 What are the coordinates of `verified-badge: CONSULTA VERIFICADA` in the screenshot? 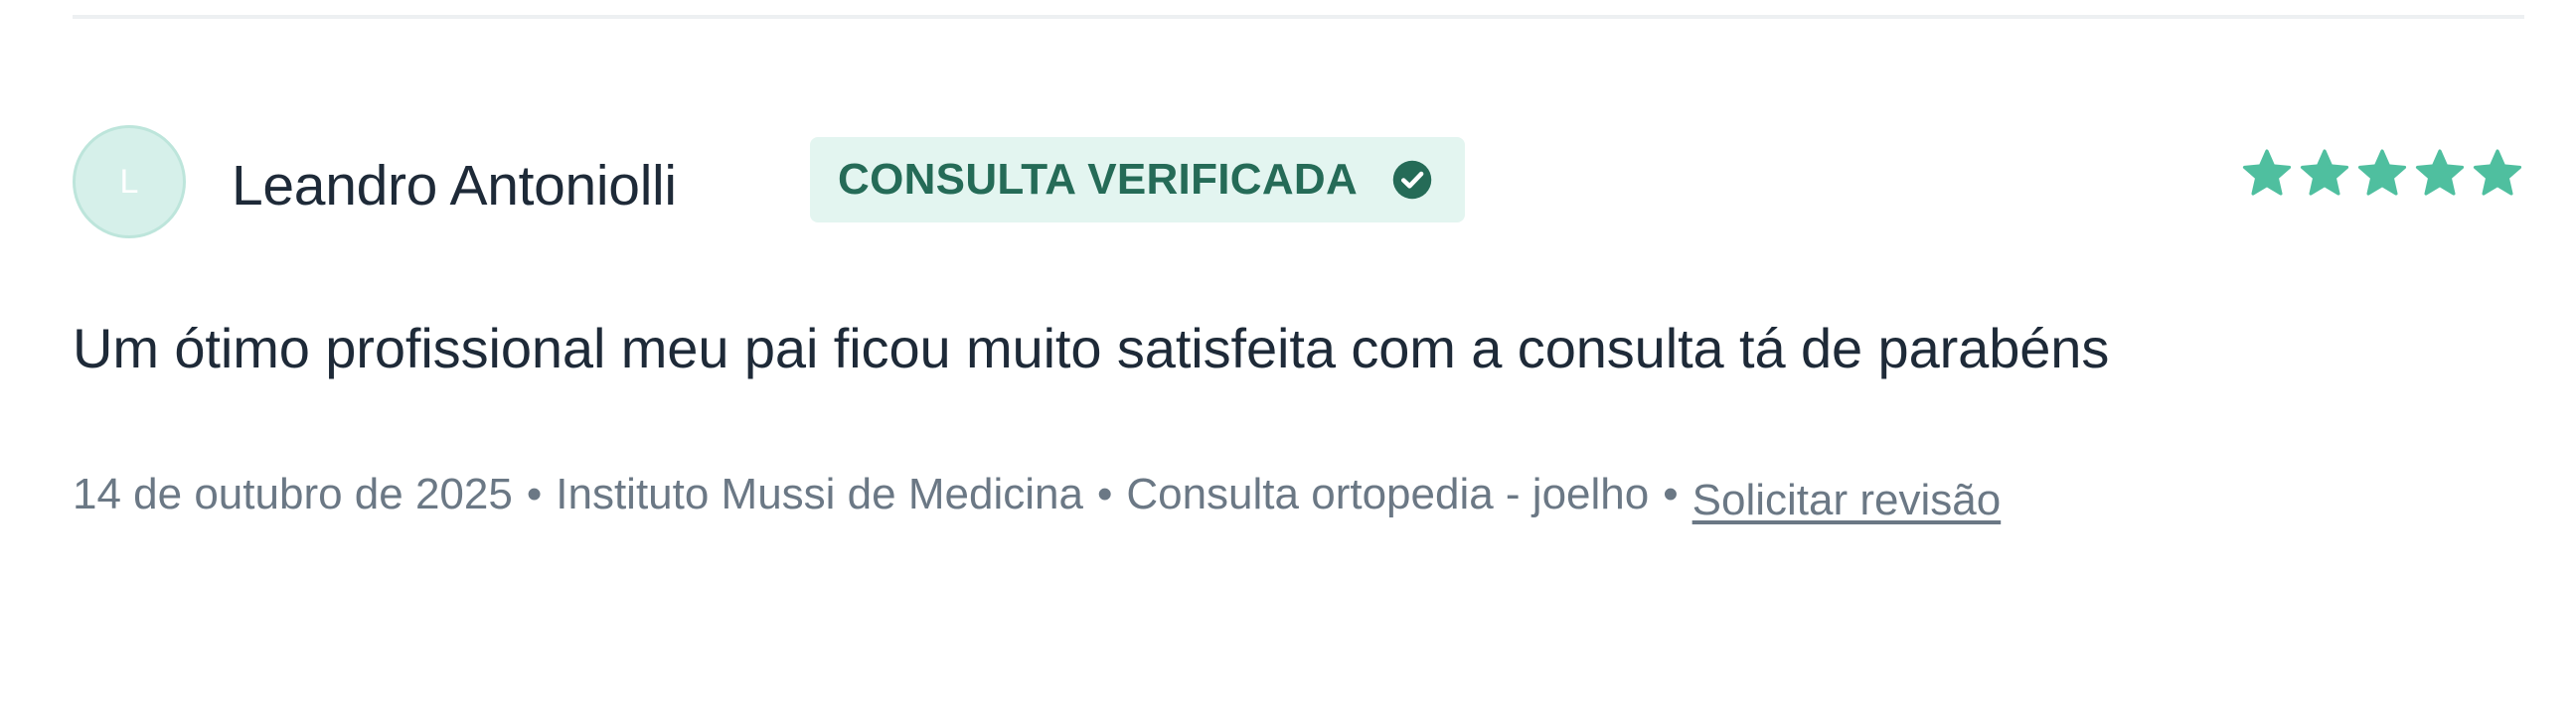 It's located at (1138, 179).